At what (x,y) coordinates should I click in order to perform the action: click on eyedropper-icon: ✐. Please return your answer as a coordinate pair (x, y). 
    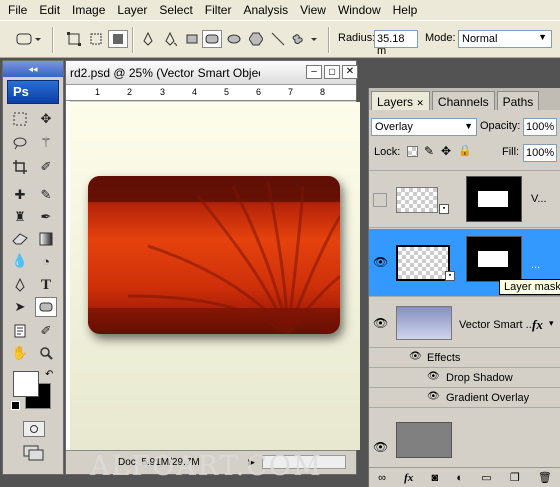
    Looking at the image, I should click on (46, 331).